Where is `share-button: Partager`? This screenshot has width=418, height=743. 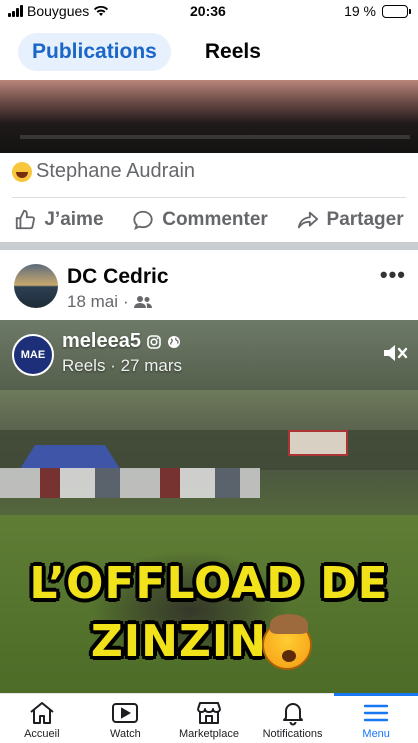
share-button: Partager is located at coordinates (350, 220).